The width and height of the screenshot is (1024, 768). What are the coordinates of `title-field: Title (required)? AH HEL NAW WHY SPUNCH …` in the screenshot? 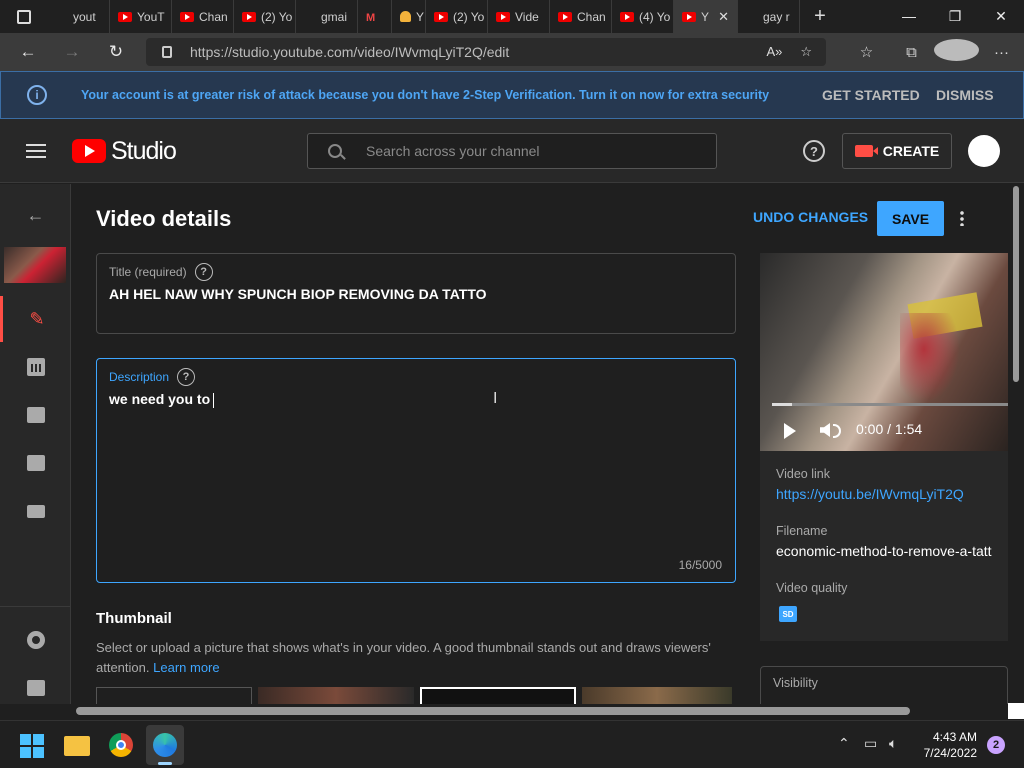 It's located at (416, 293).